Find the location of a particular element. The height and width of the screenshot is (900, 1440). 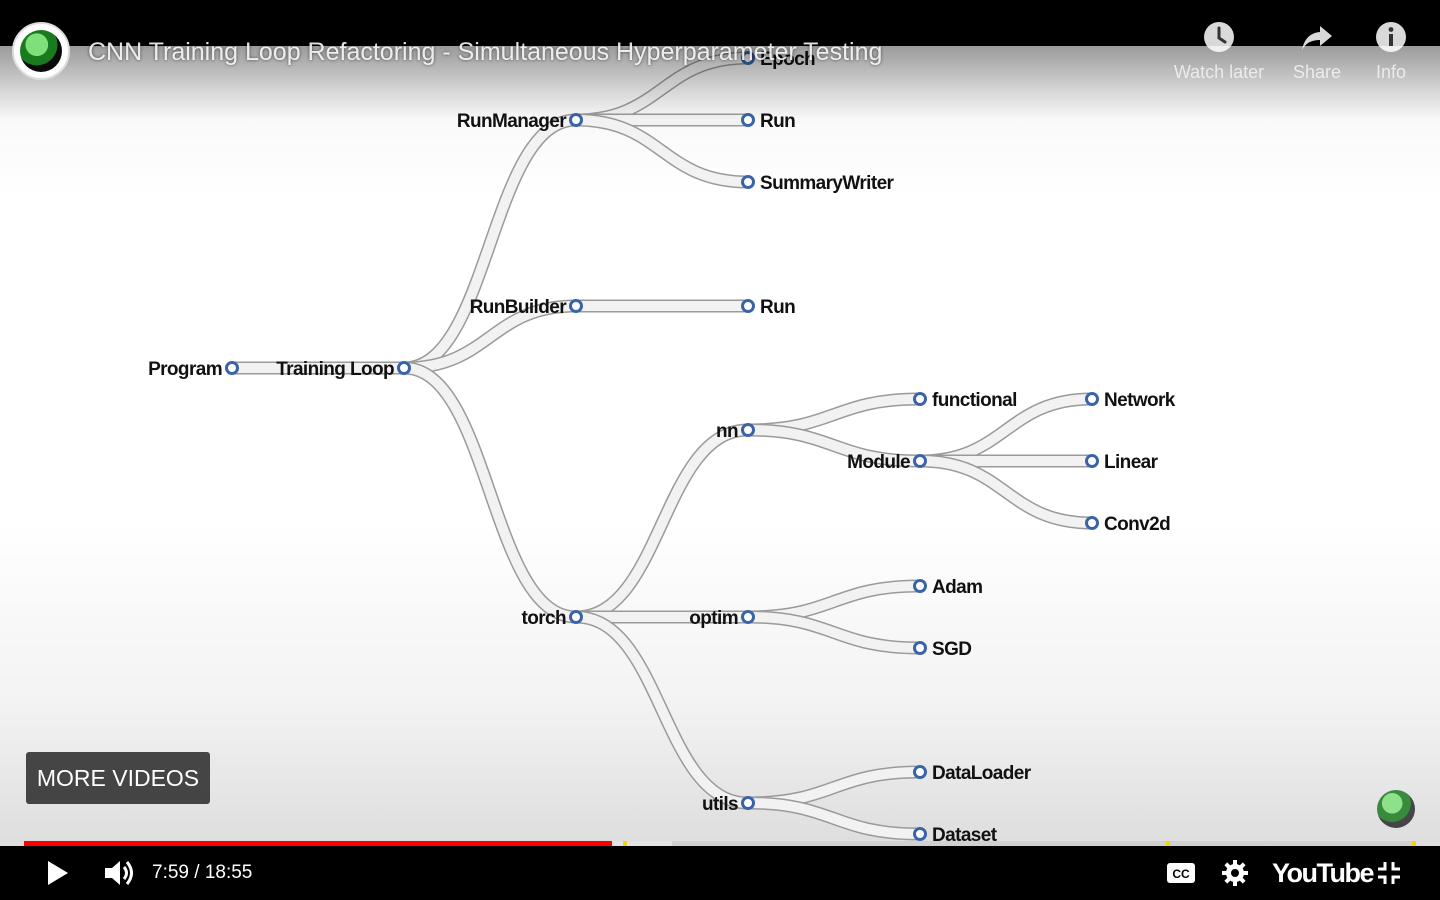

info-button: Info is located at coordinates (1388, 51).